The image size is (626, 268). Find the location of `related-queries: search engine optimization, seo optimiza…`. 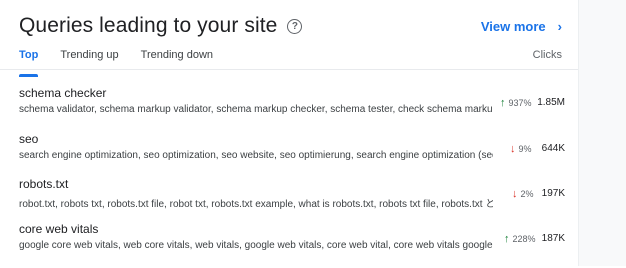

related-queries: search engine optimization, seo optimiza… is located at coordinates (256, 155).